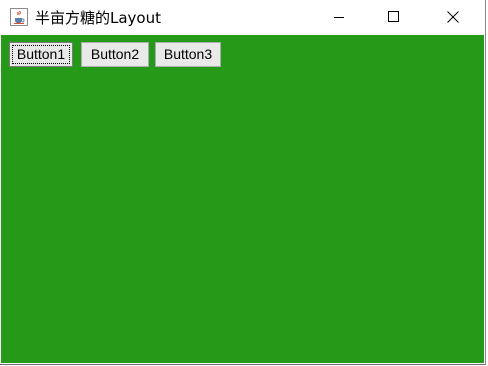 This screenshot has width=488, height=366. I want to click on button-3: Button3, so click(188, 54).